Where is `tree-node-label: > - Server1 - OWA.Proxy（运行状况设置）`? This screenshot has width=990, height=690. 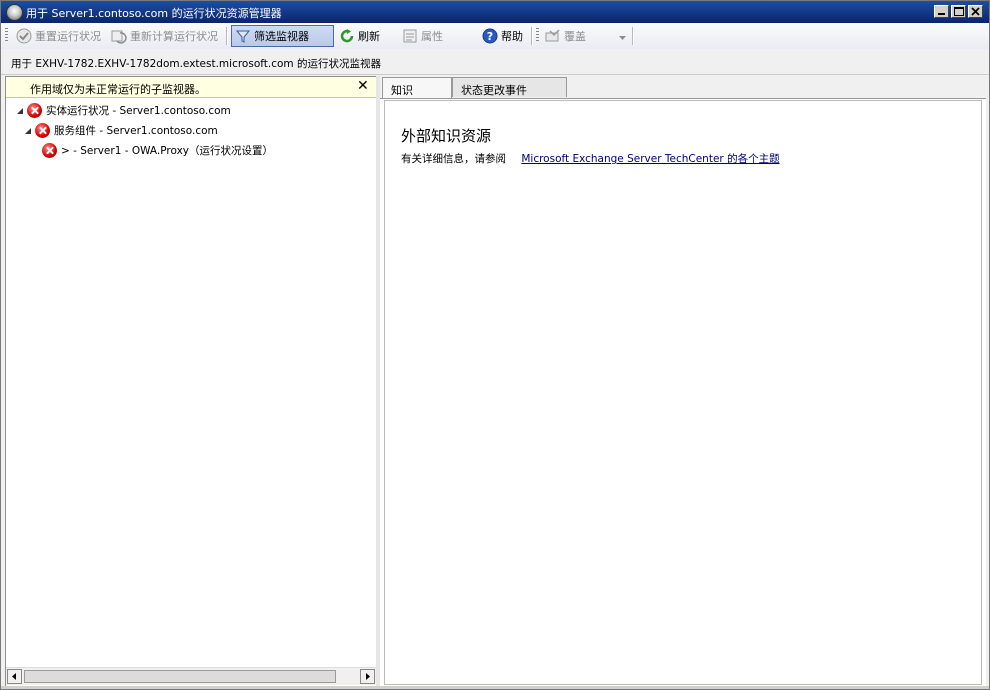
tree-node-label: > - Server1 - OWA.Proxy（运行状况设置） is located at coordinates (167, 150).